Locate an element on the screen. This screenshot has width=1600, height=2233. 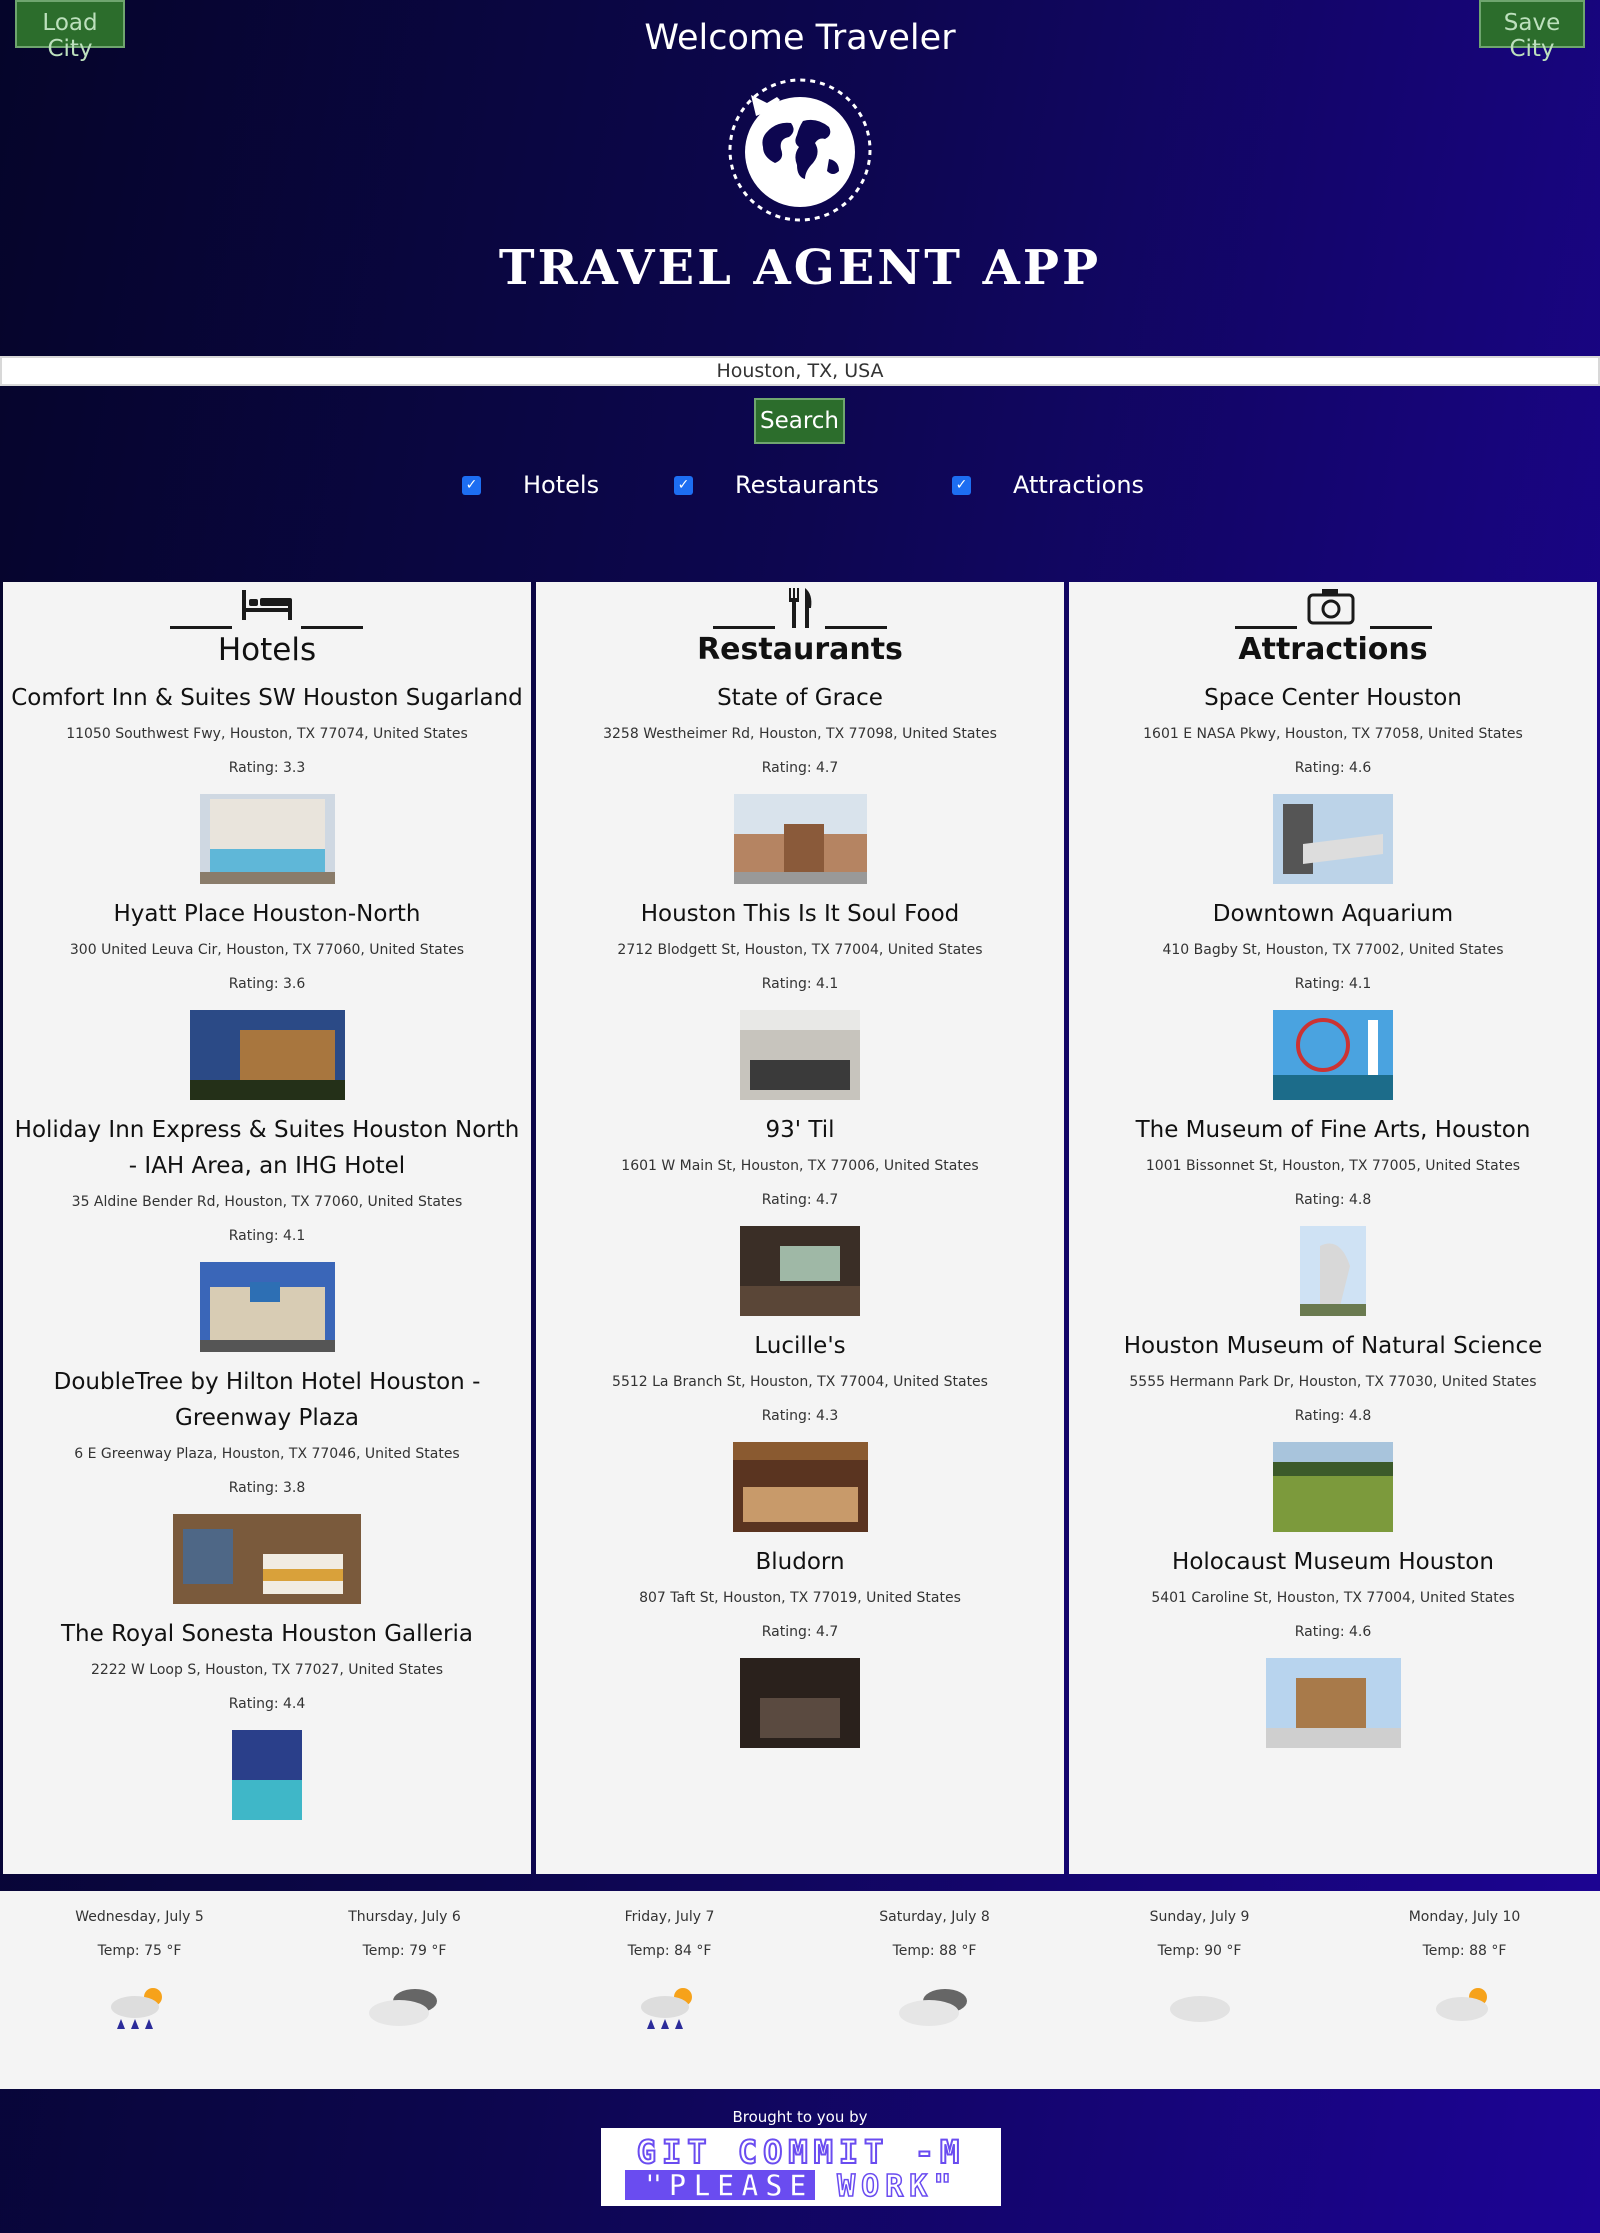
filter-restaurants: ✓ Restaurants is located at coordinates (776, 485).